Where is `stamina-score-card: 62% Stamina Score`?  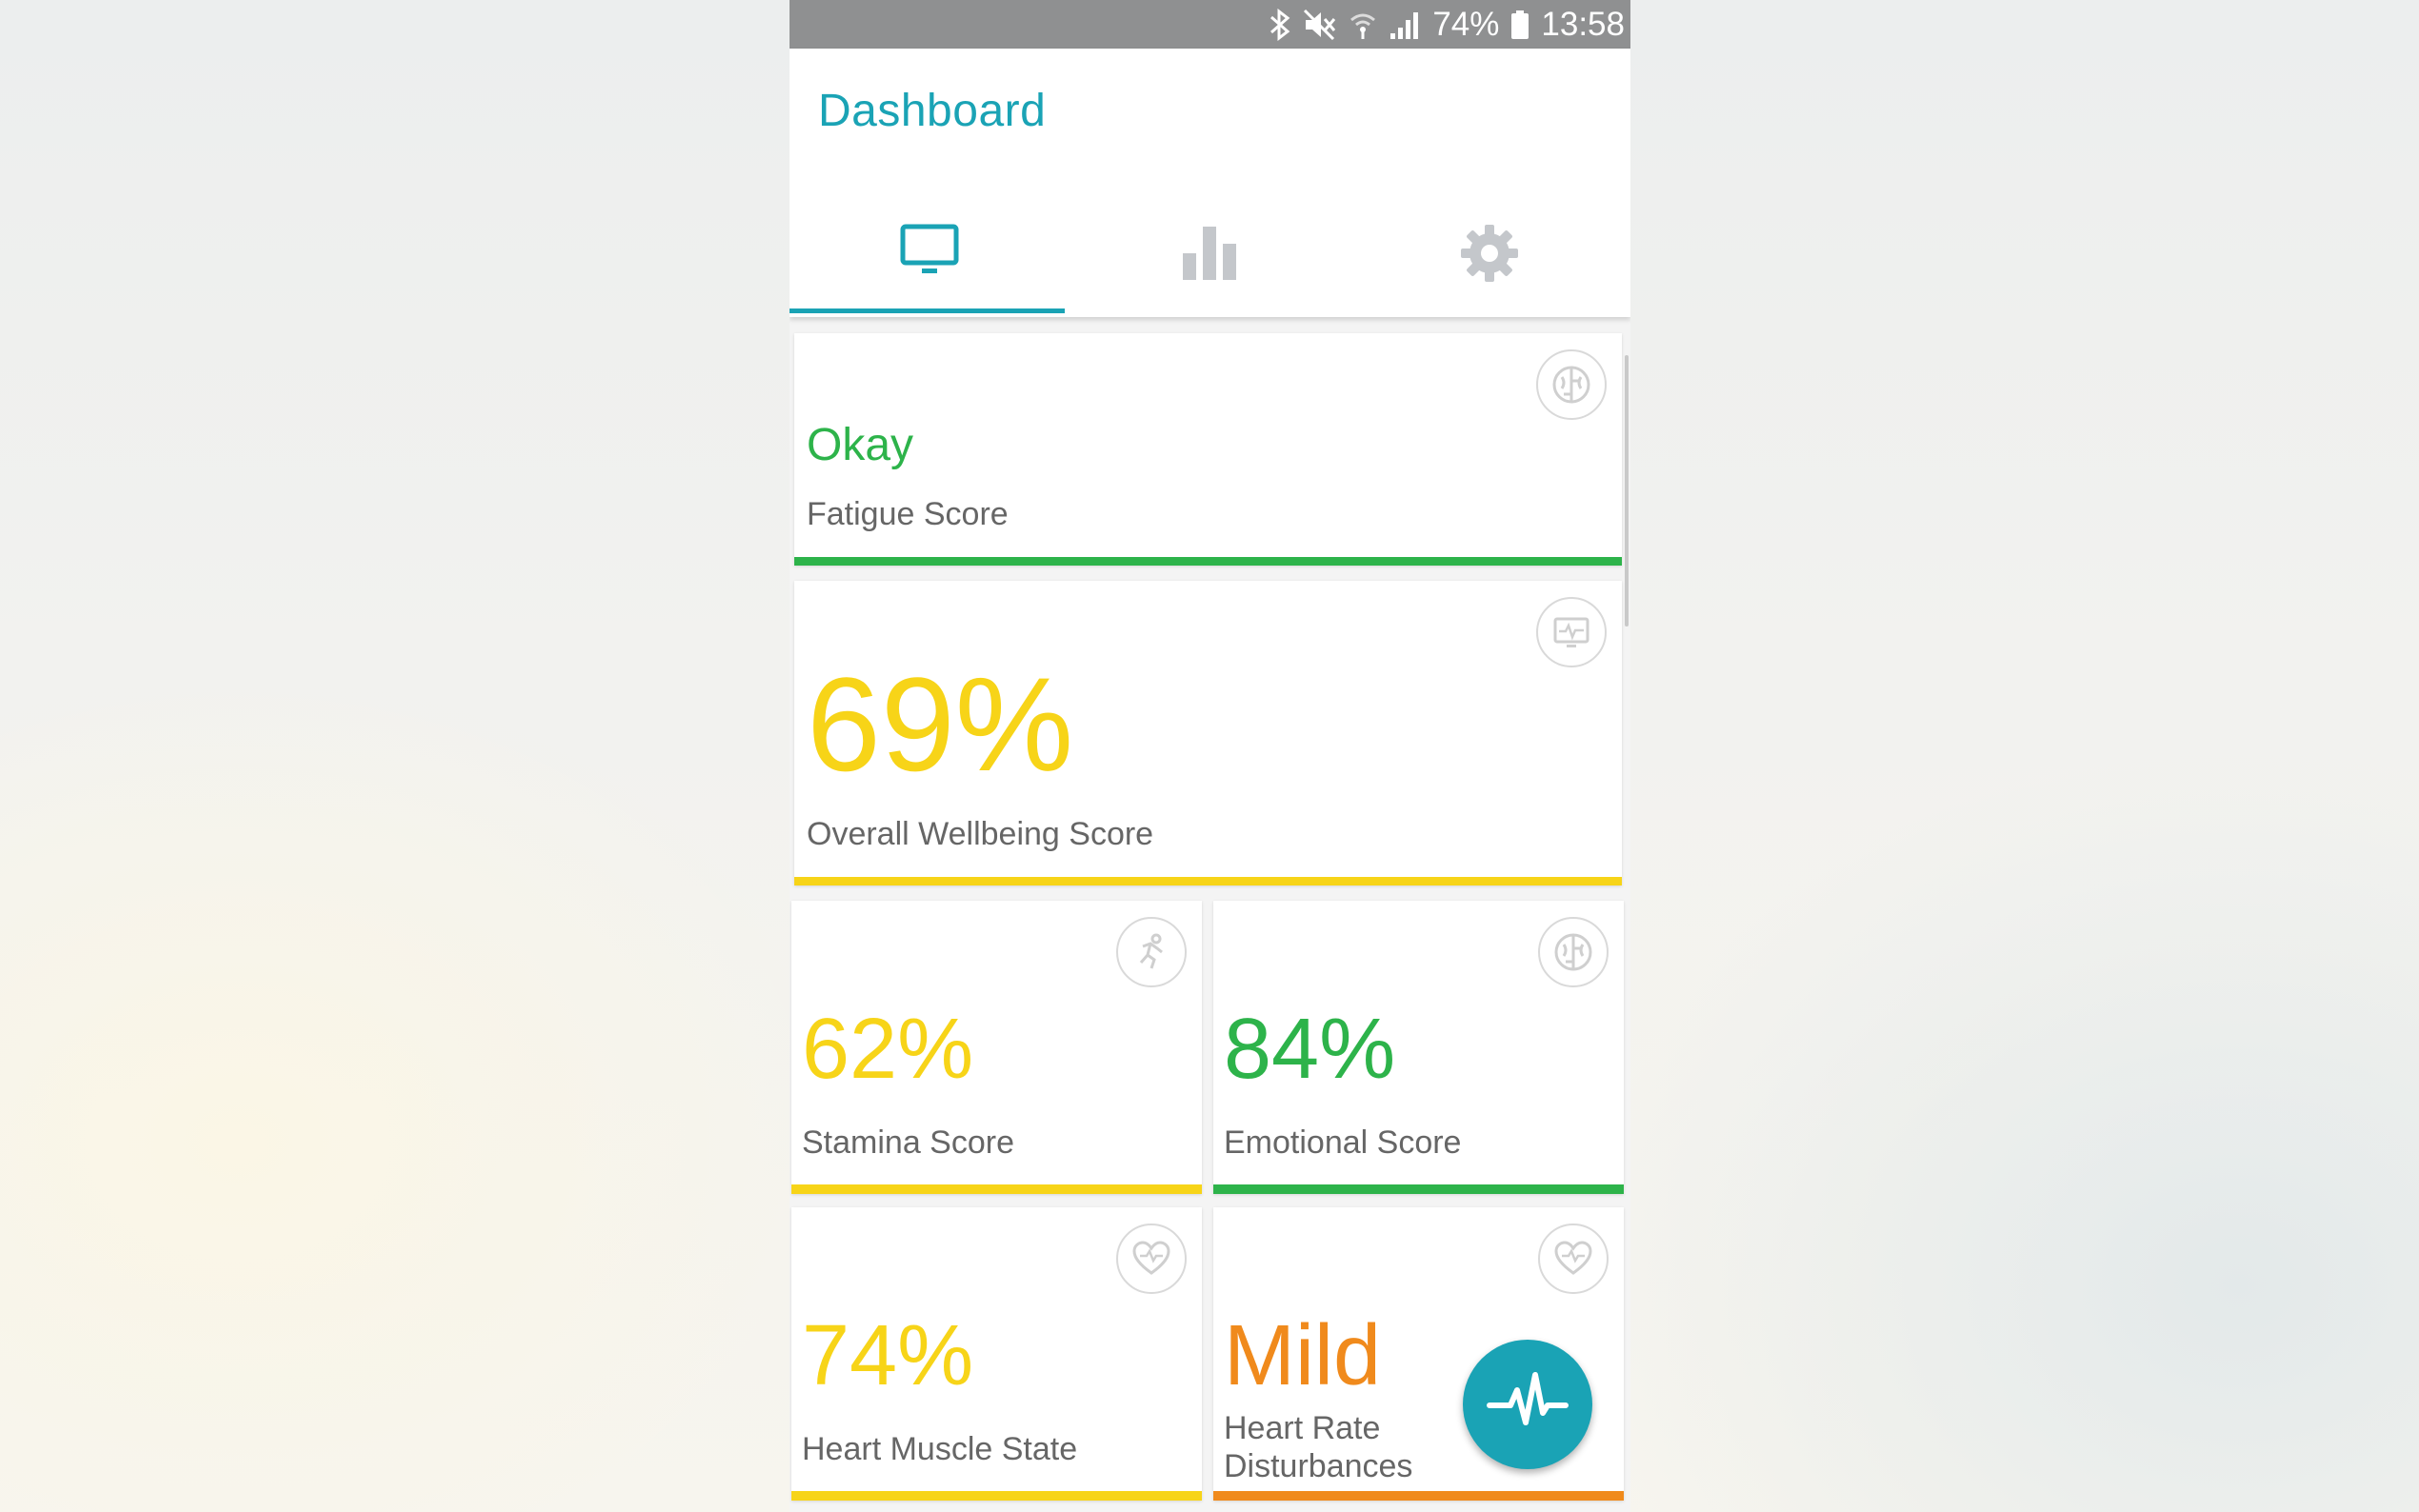 stamina-score-card: 62% Stamina Score is located at coordinates (996, 1047).